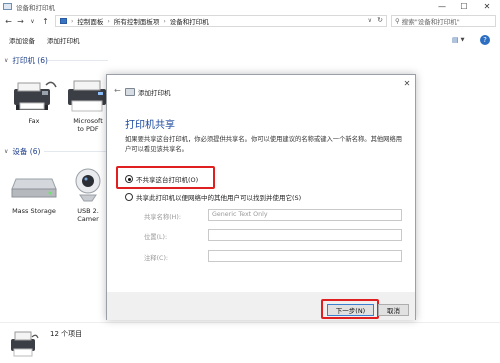 The height and width of the screenshot is (363, 500). Describe the element at coordinates (150, 125) in the screenshot. I see `dialog-heading: 打印机共享` at that location.